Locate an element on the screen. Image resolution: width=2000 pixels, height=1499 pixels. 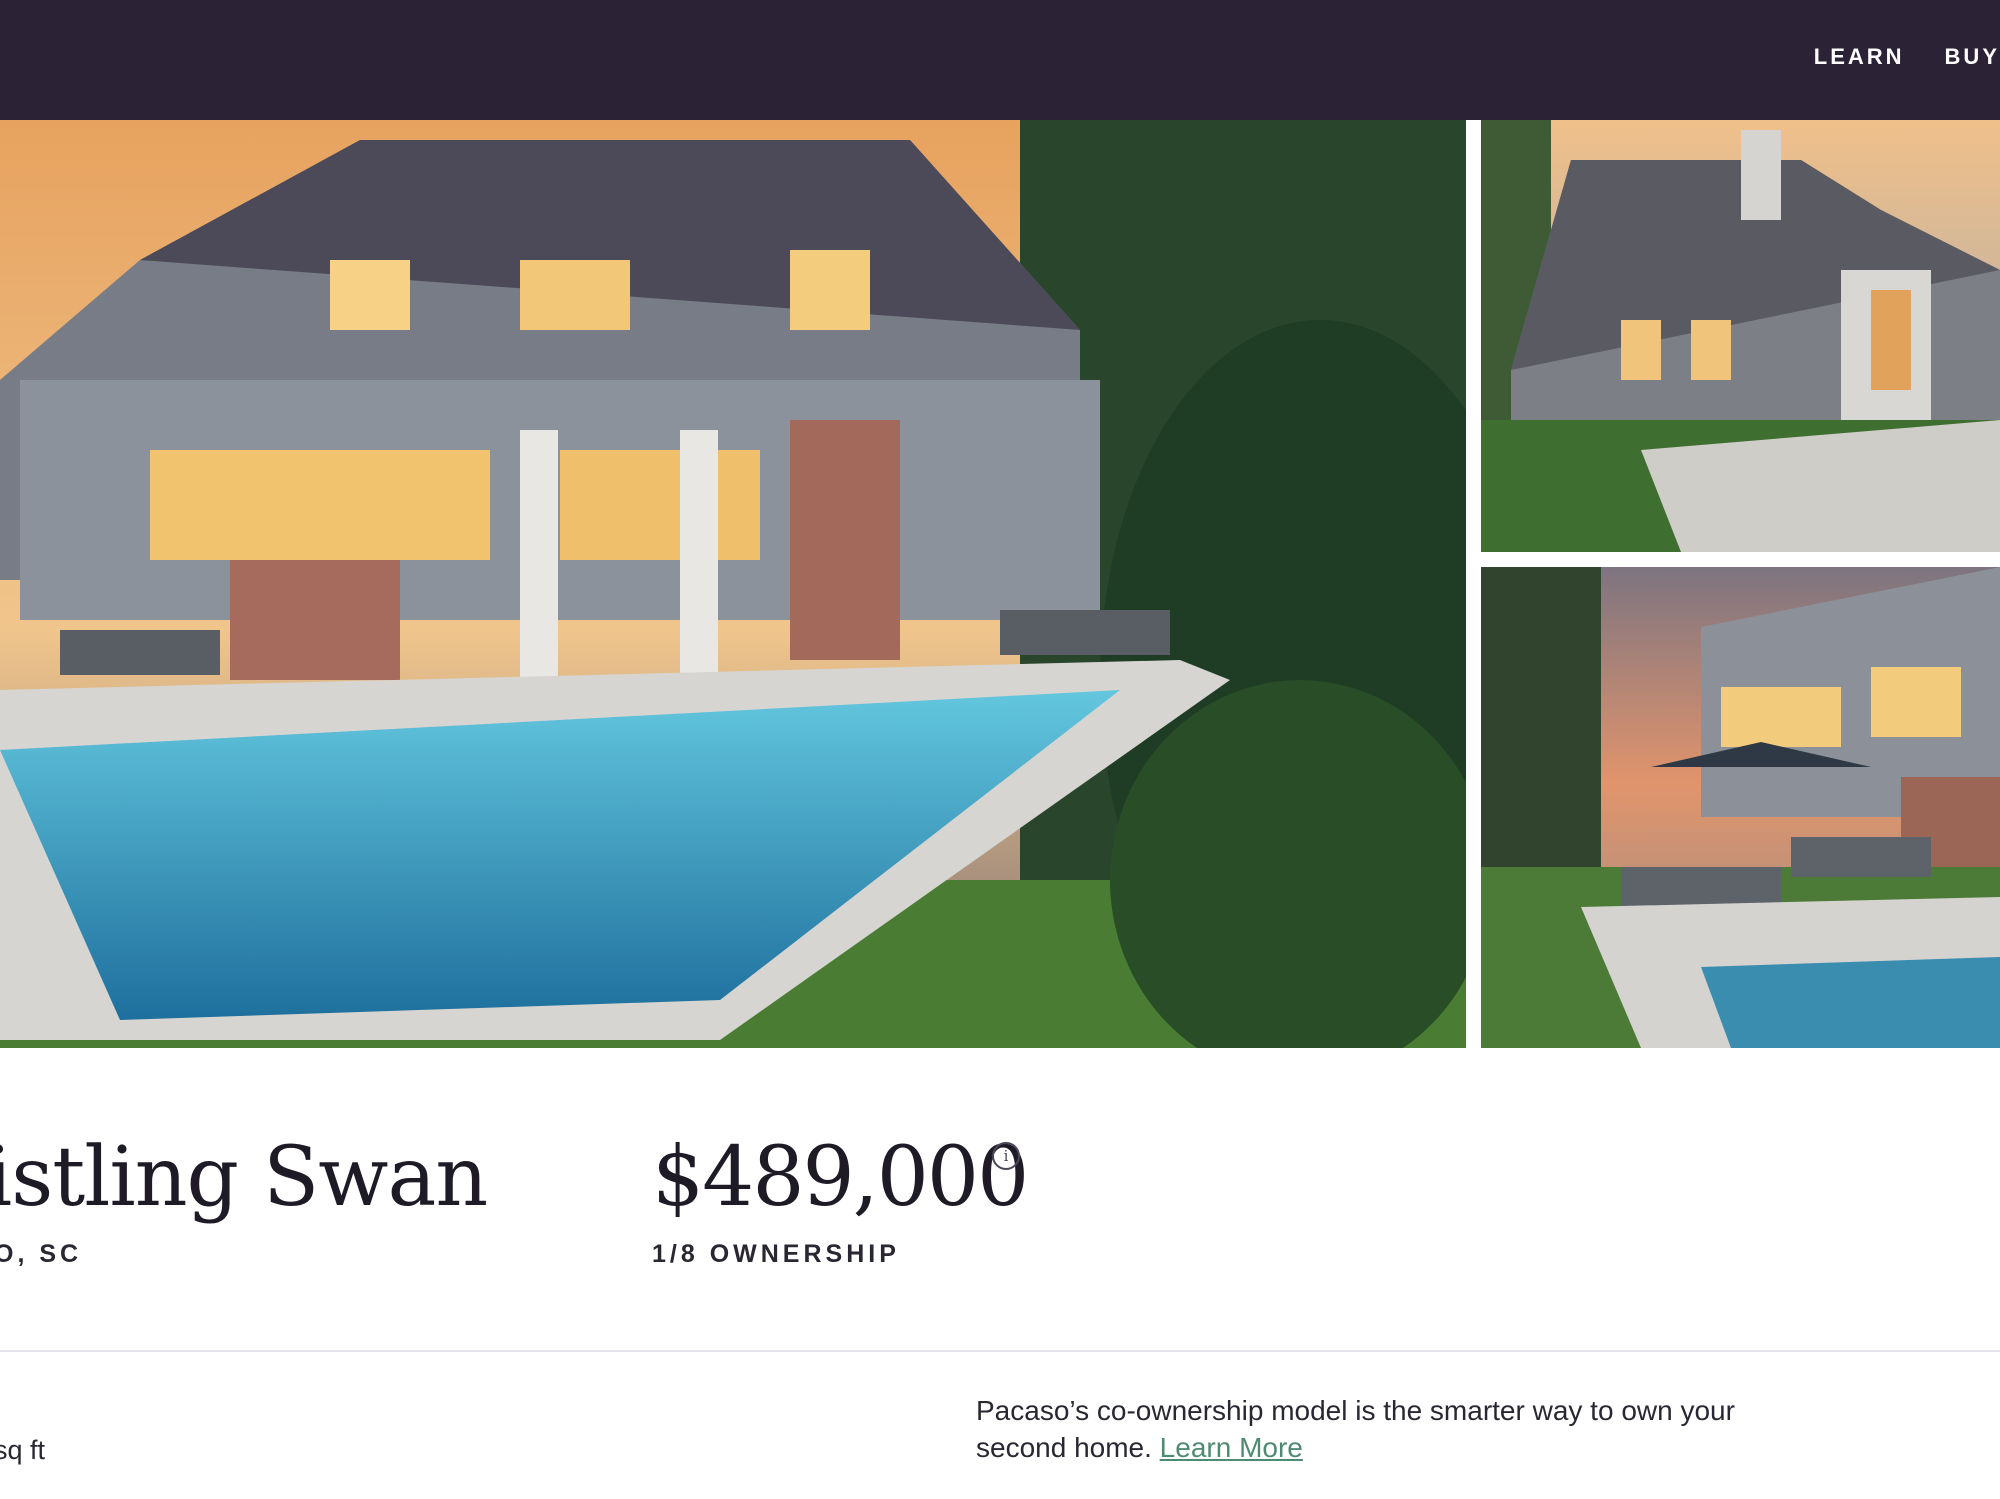
nav-buy: BUY is located at coordinates (1972, 57).